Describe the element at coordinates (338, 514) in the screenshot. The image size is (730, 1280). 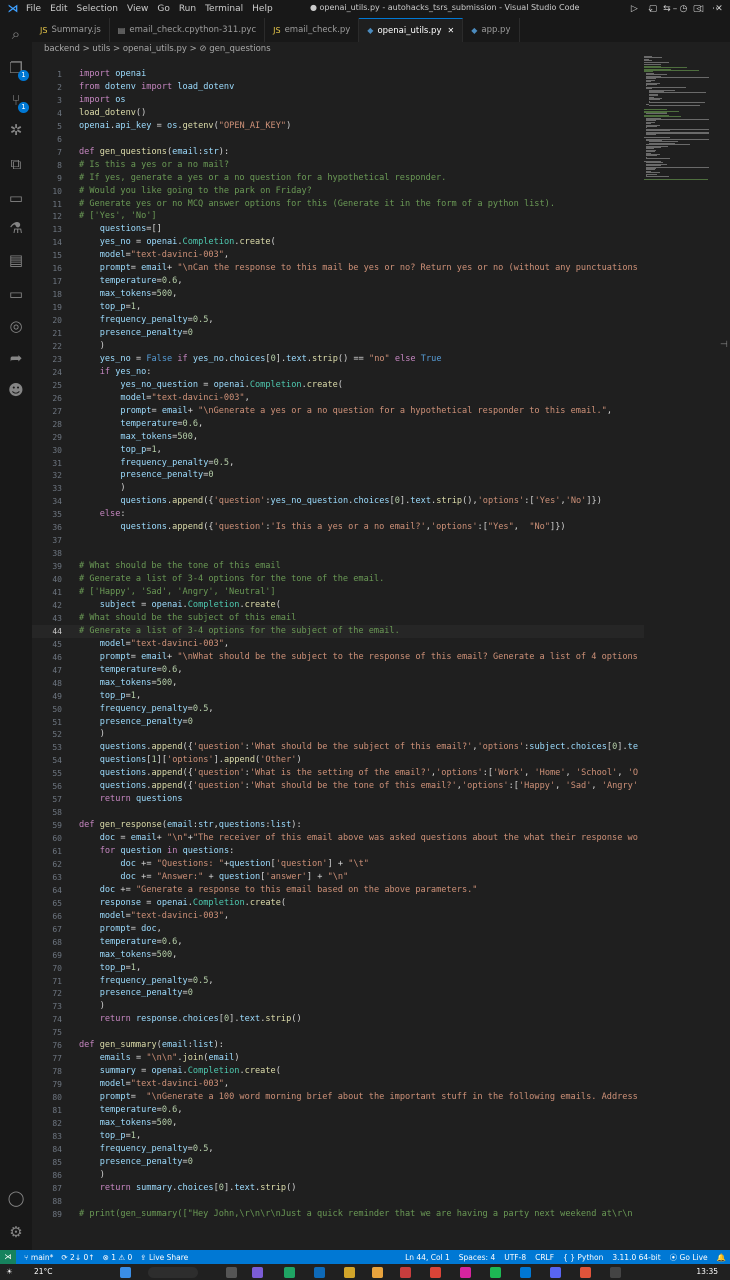
I see `code-line: 35 else:` at that location.